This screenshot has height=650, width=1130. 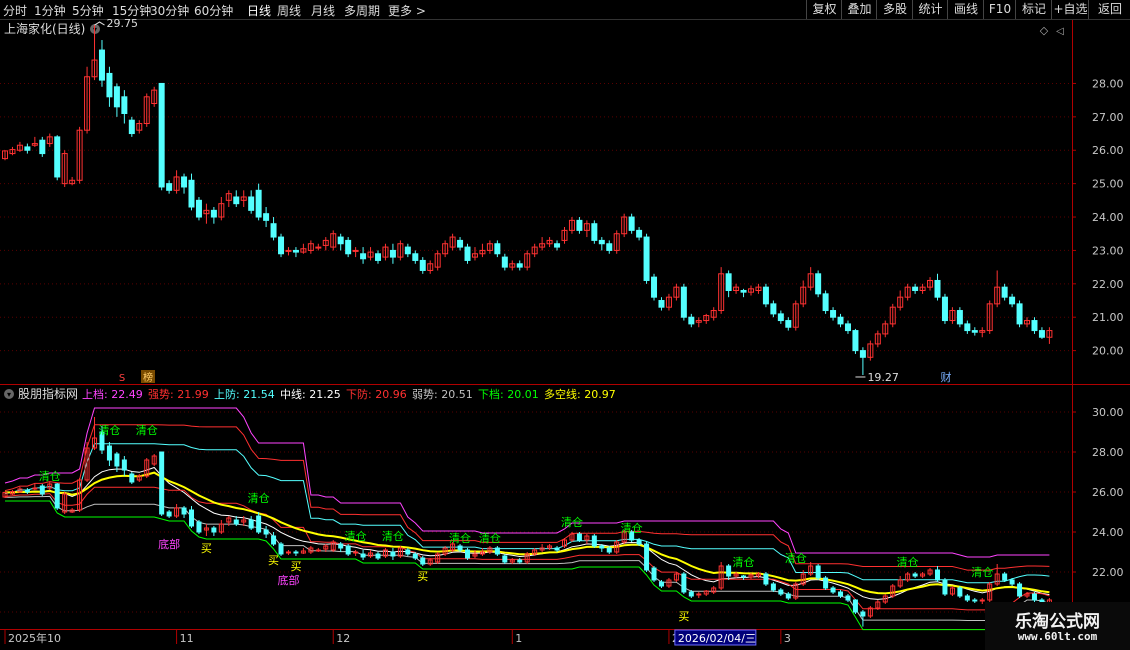 What do you see at coordinates (393, 536) in the screenshot?
I see `signal-qingcang-5: 清仓` at bounding box center [393, 536].